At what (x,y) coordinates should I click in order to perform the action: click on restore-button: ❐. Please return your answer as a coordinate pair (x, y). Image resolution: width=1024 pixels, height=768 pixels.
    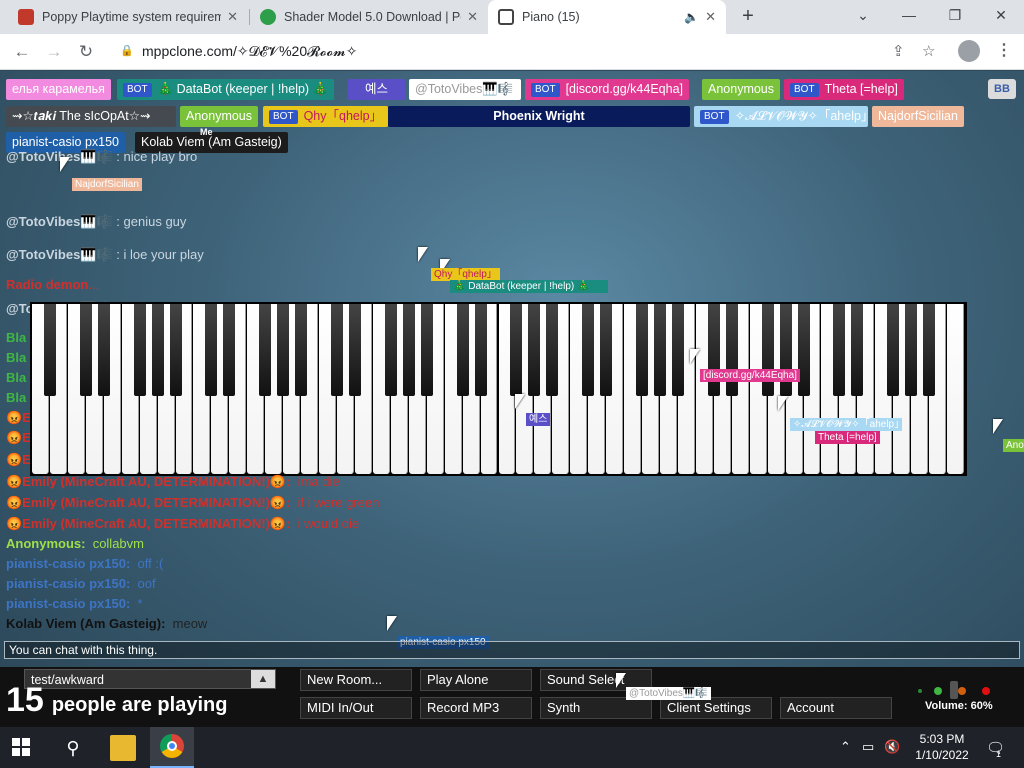
    Looking at the image, I should click on (955, 15).